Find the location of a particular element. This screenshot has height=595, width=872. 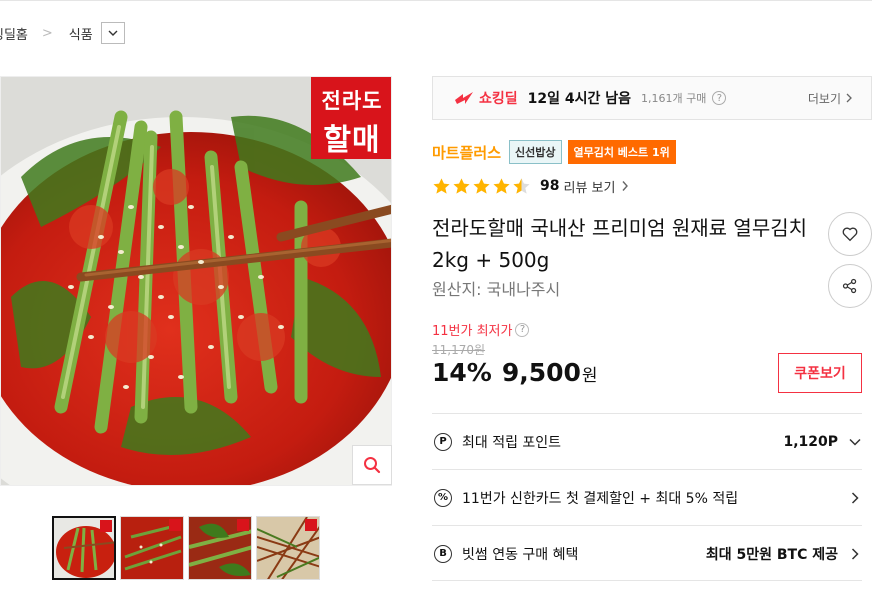

review-link-label: 리뷰 보기 is located at coordinates (589, 186).